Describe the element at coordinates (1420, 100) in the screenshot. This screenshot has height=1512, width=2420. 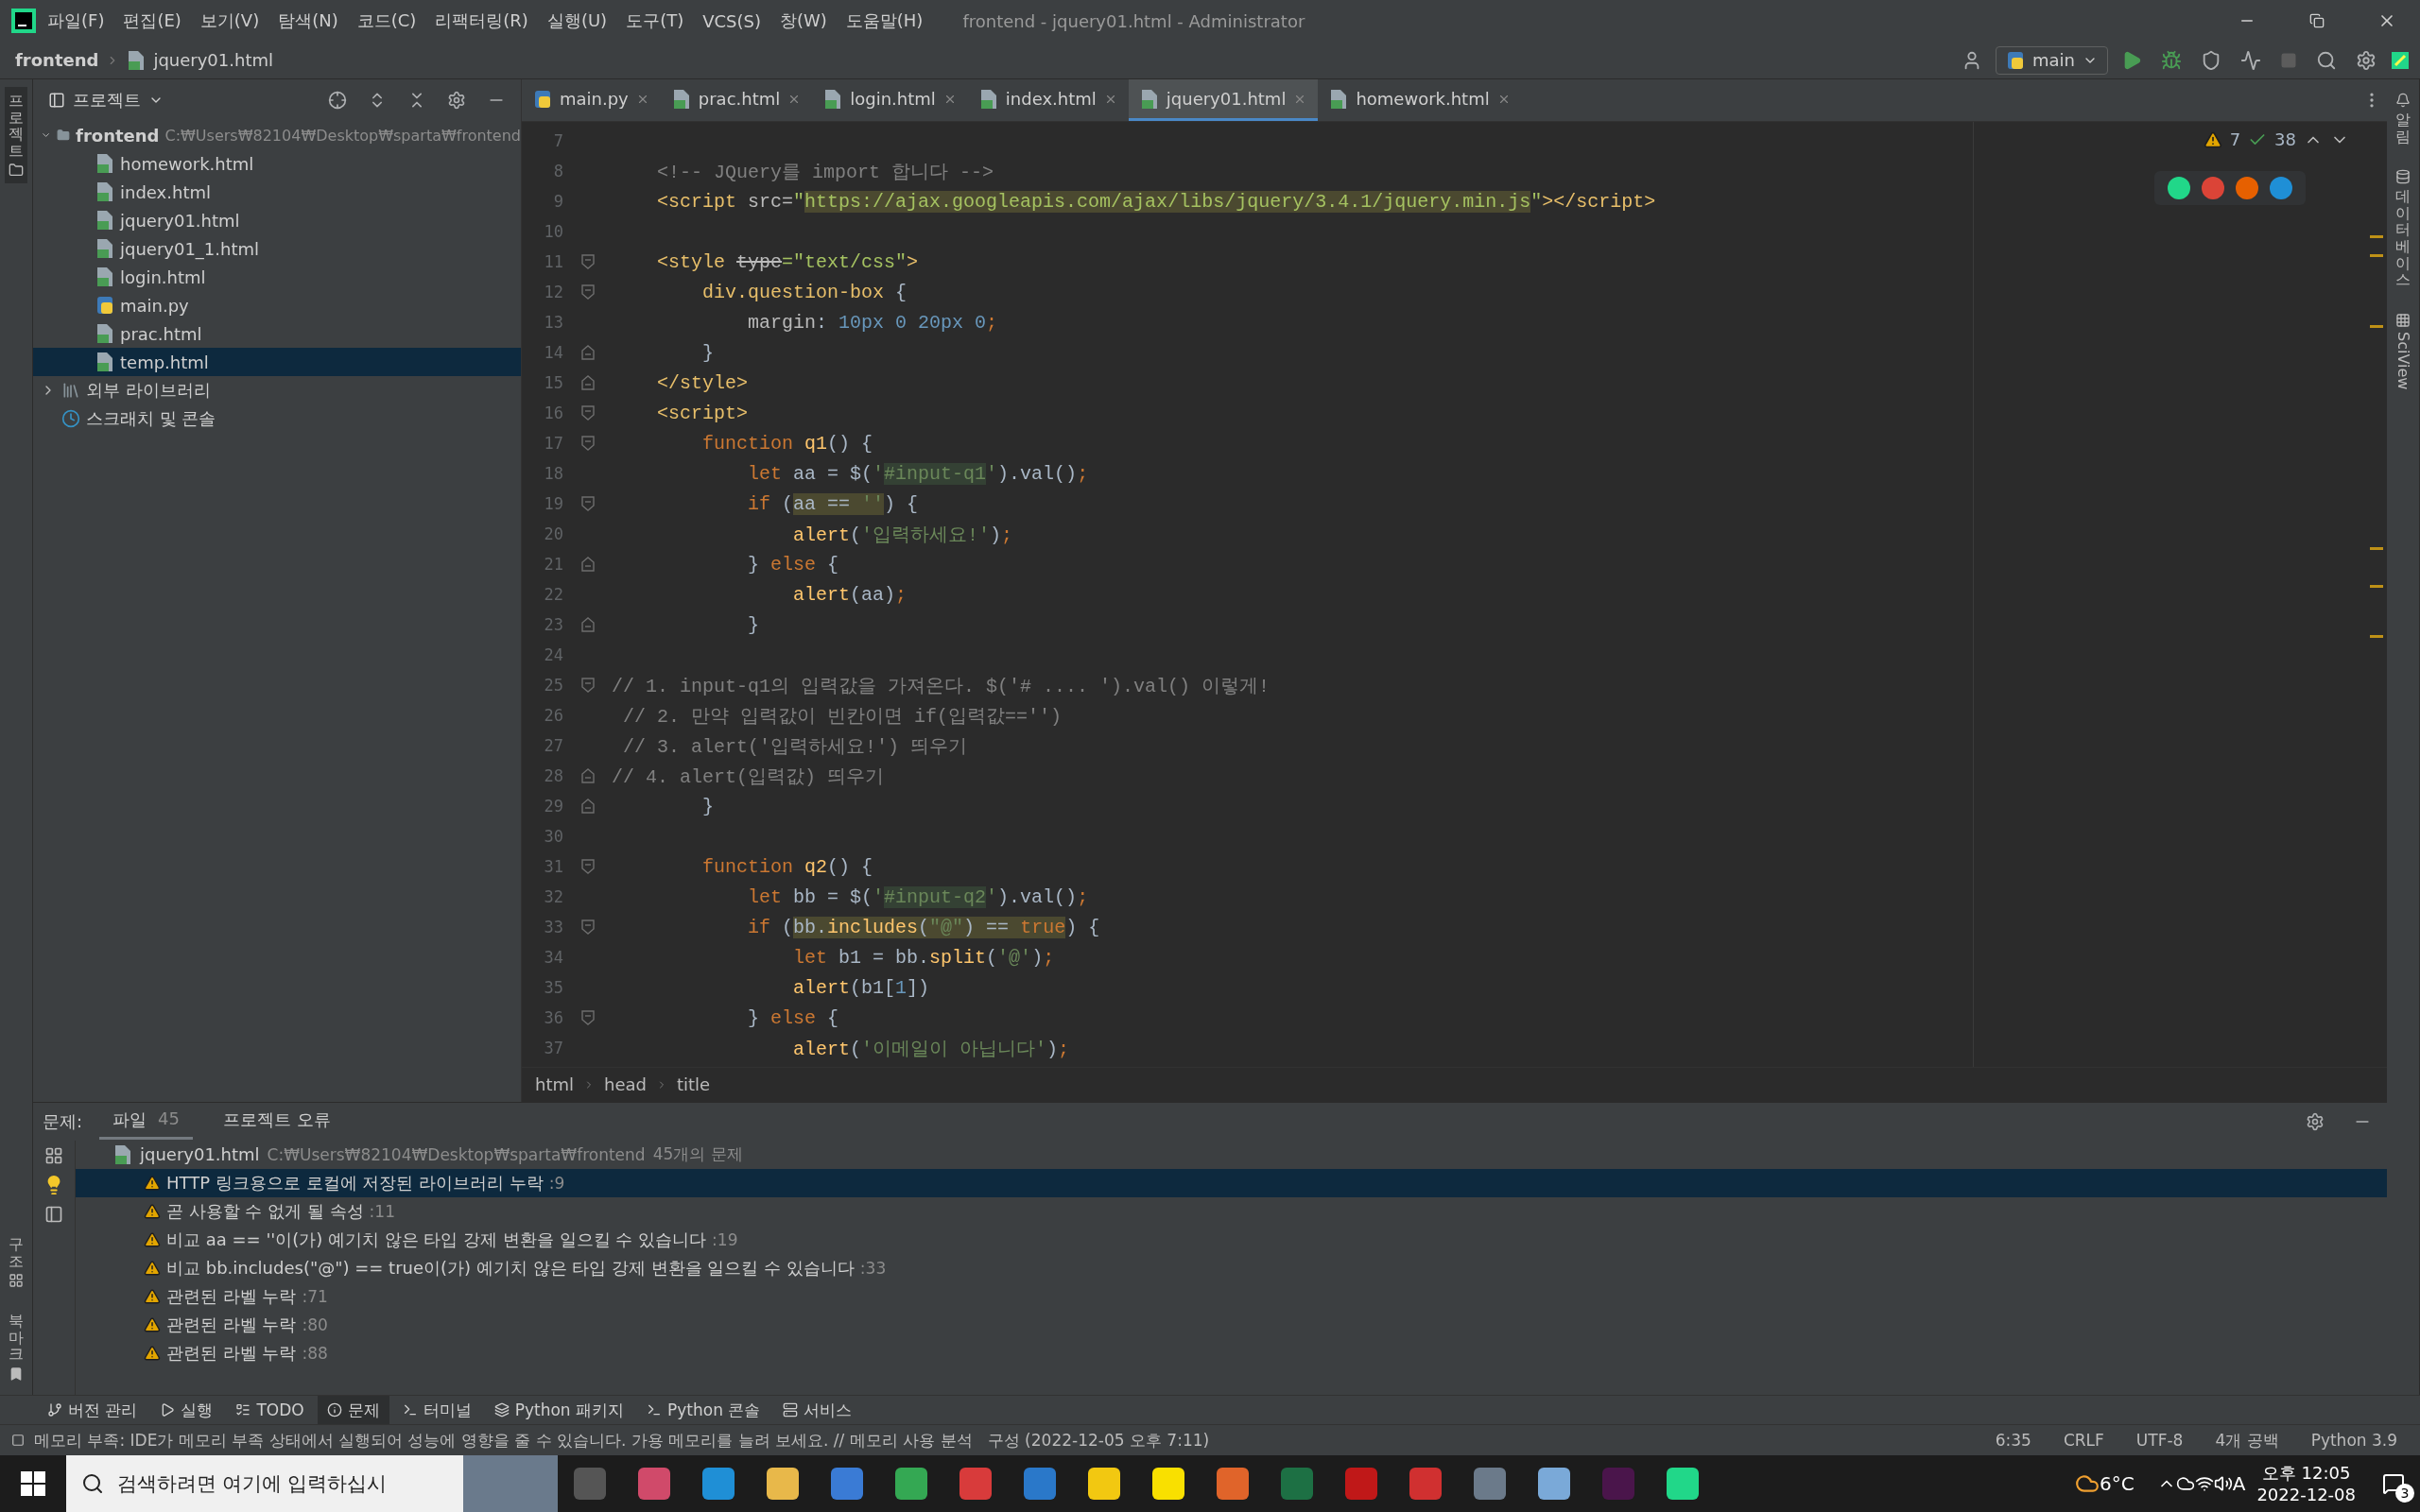
I see `editor-tab: homework.html` at that location.